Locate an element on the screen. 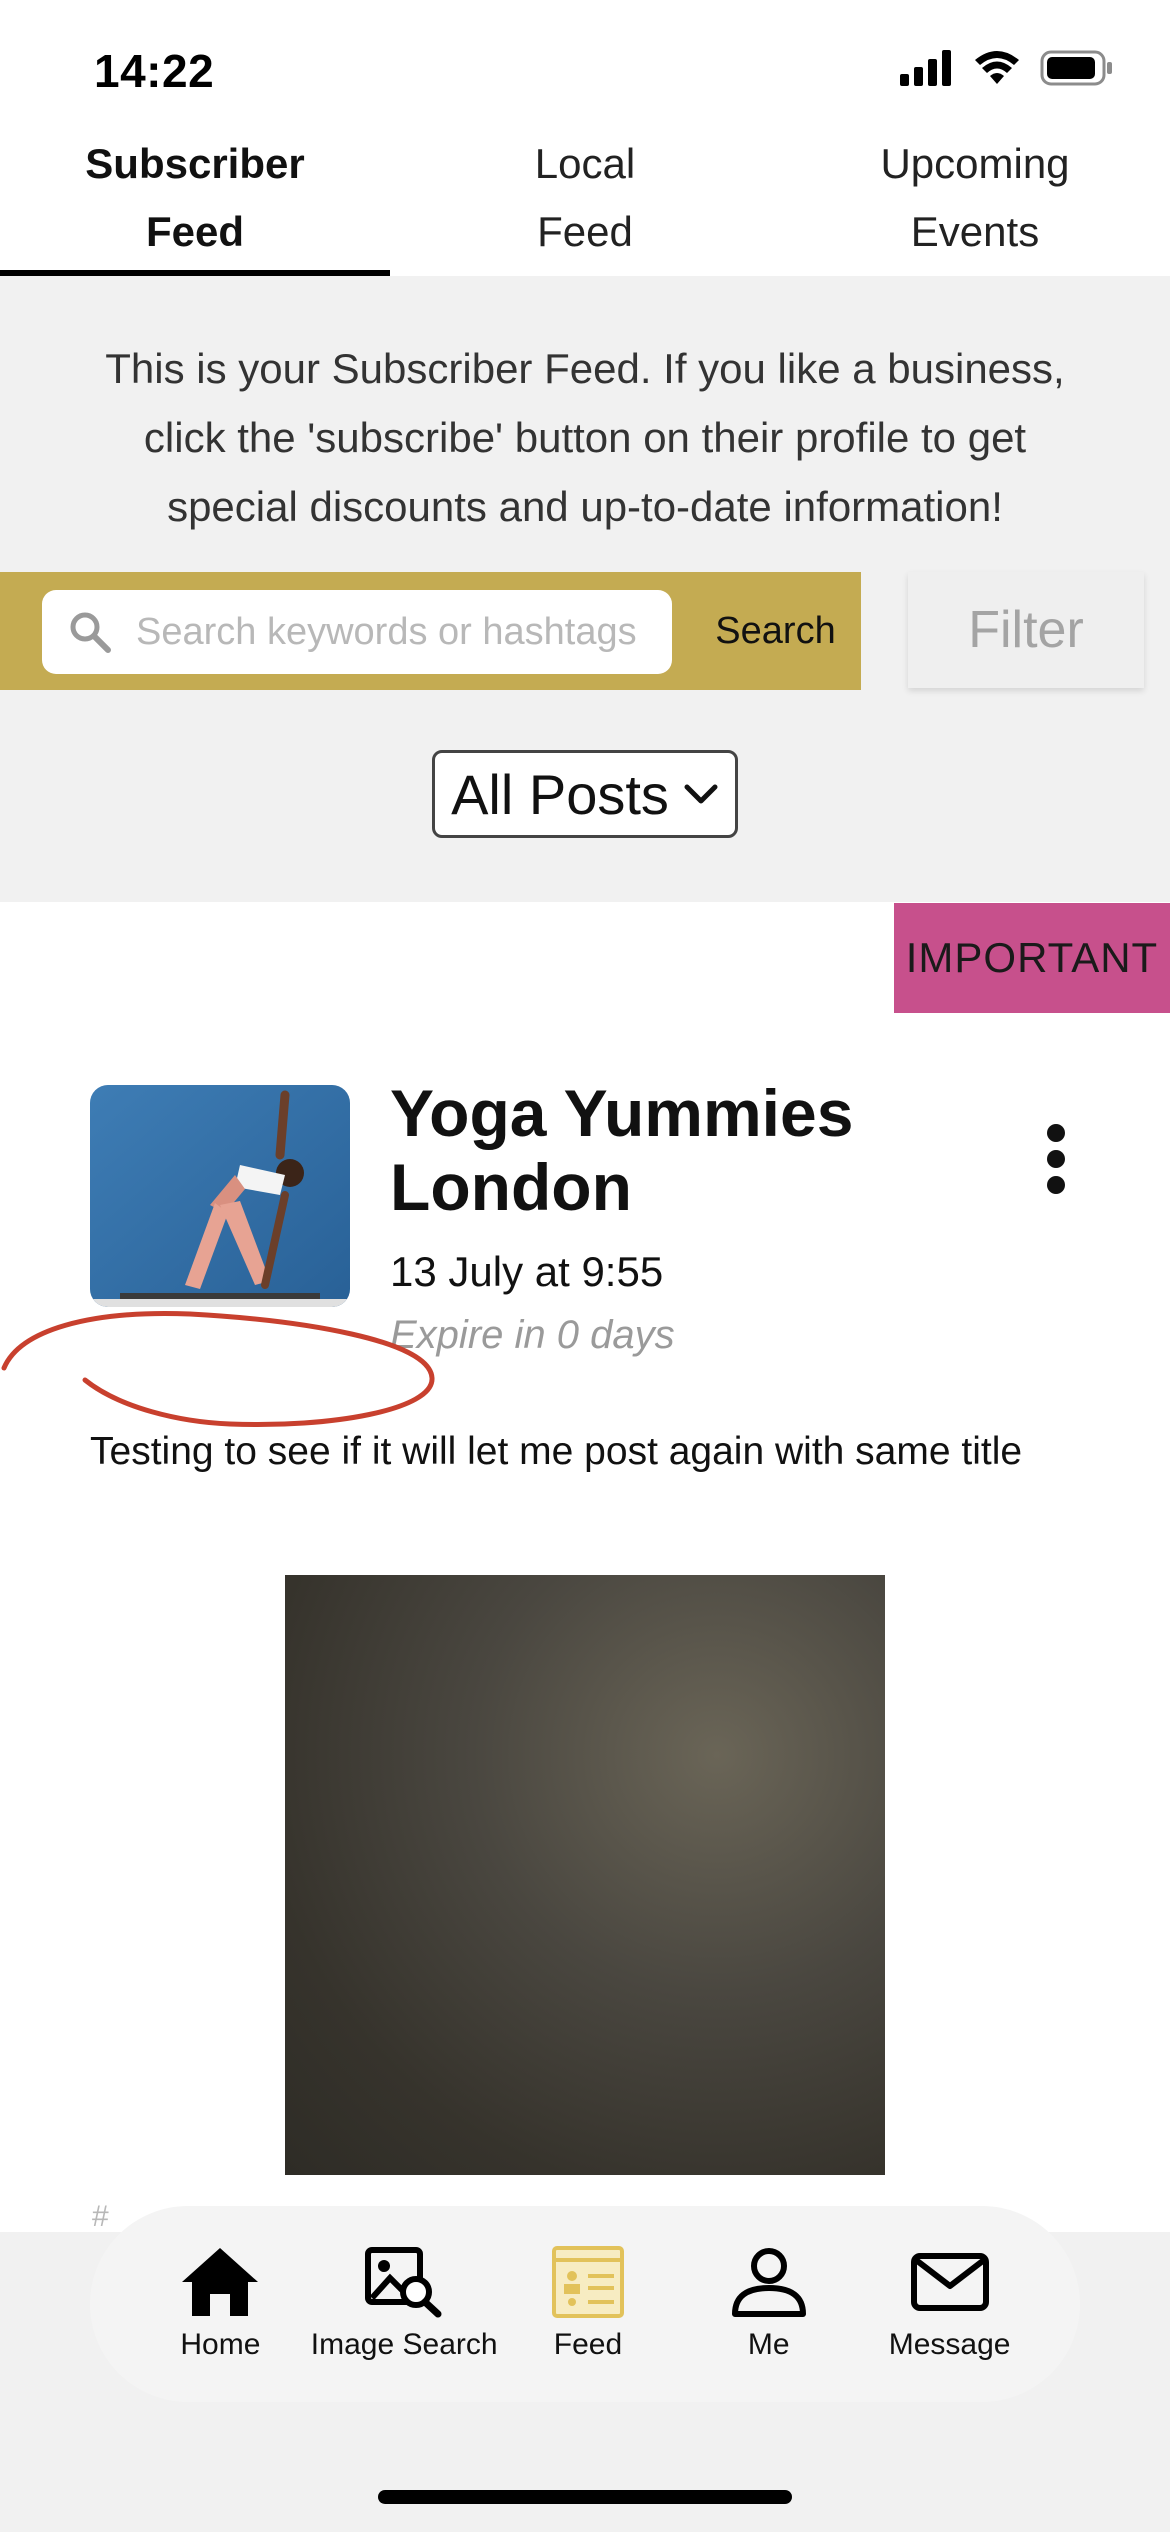 The height and width of the screenshot is (2532, 1170). nav-me: Me is located at coordinates (768, 2304).